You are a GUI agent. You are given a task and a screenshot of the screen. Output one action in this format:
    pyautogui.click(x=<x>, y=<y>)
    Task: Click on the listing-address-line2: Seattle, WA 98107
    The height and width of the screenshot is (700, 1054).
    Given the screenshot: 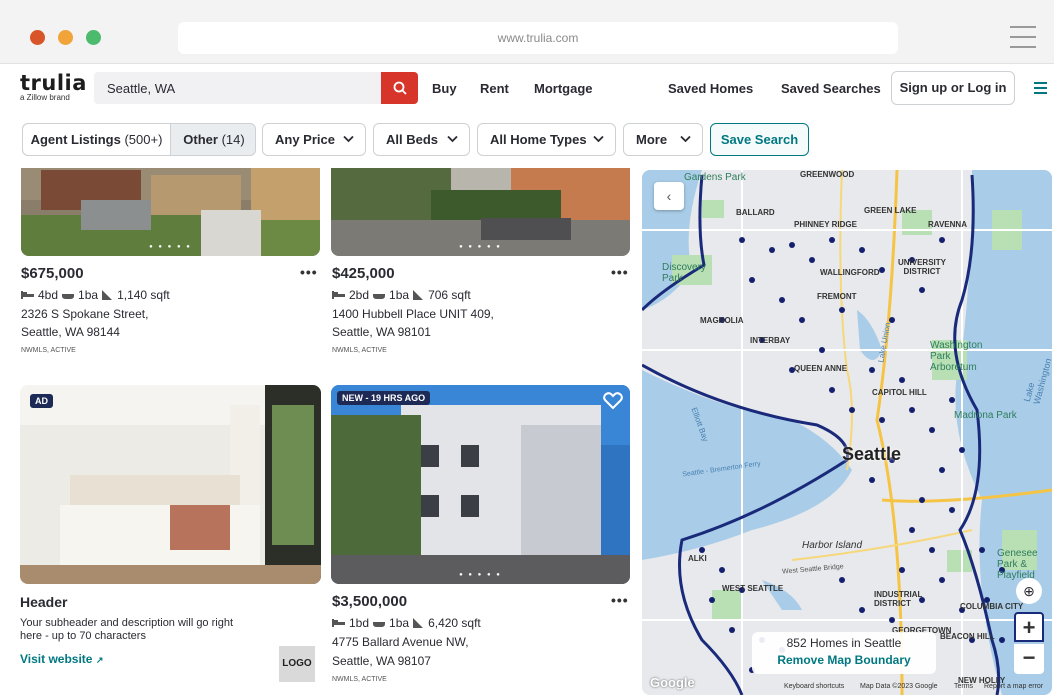 What is the action you would take?
    pyautogui.click(x=381, y=661)
    